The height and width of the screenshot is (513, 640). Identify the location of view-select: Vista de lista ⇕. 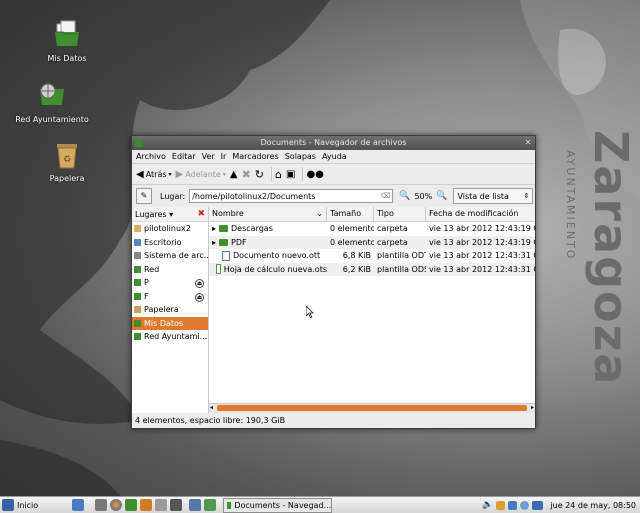
(493, 196).